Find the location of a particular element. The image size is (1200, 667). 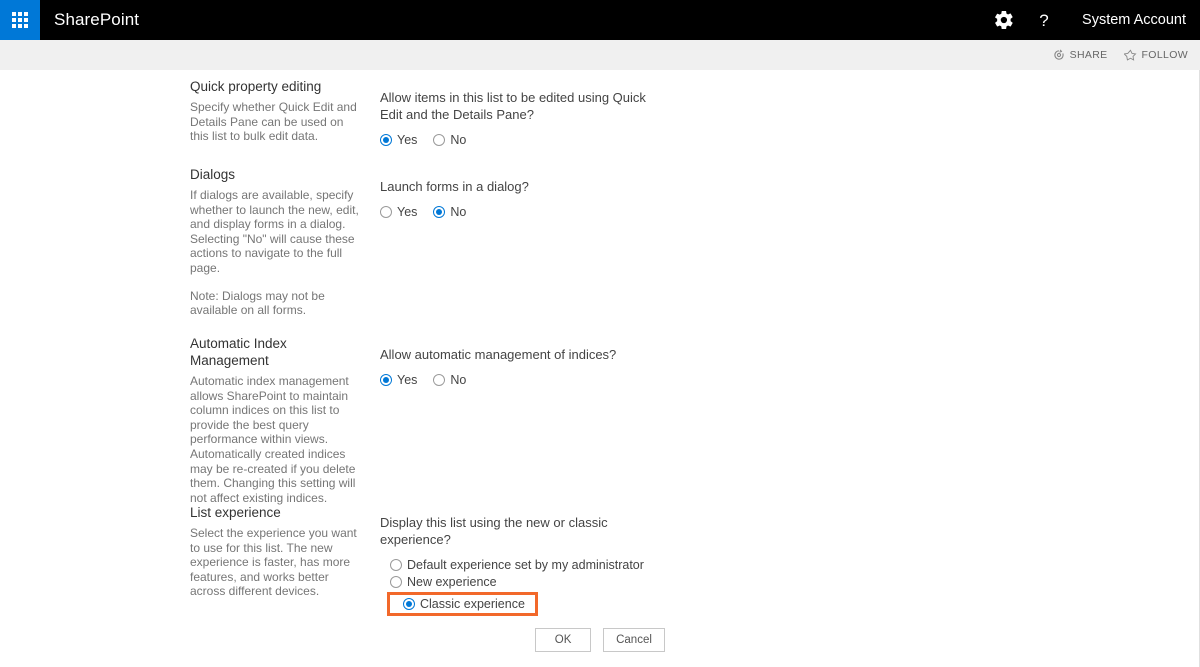

settings-button is located at coordinates (1004, 20).